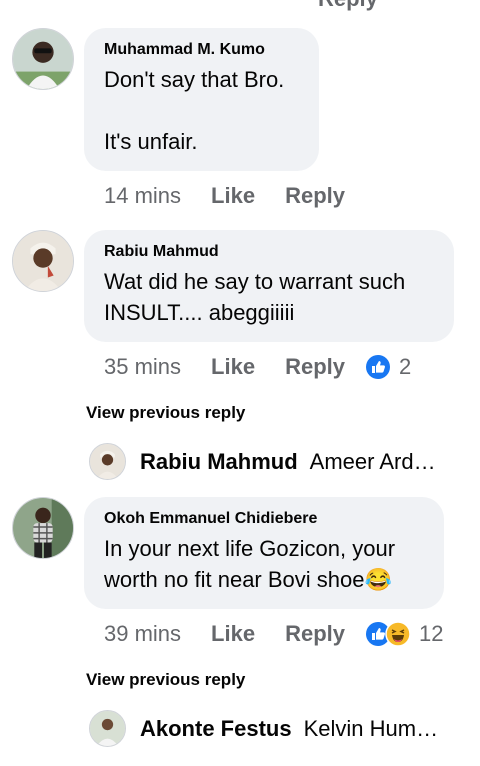 The width and height of the screenshot is (480, 766). What do you see at coordinates (269, 252) in the screenshot?
I see `comment-author: Rabiu Mahmud` at bounding box center [269, 252].